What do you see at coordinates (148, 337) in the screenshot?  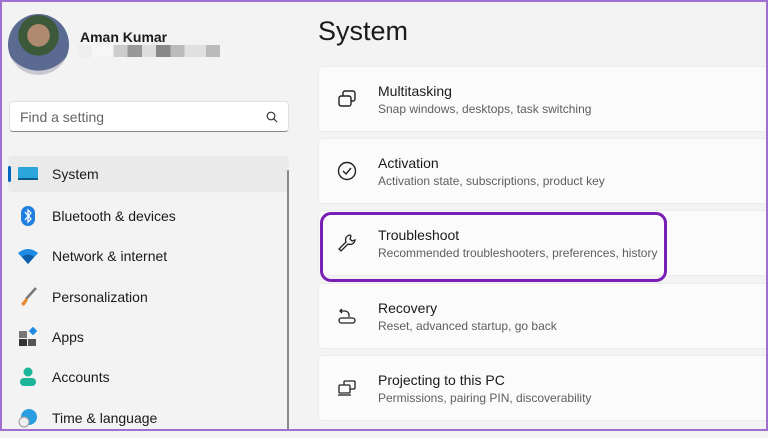 I see `sidebar-item-apps: Apps` at bounding box center [148, 337].